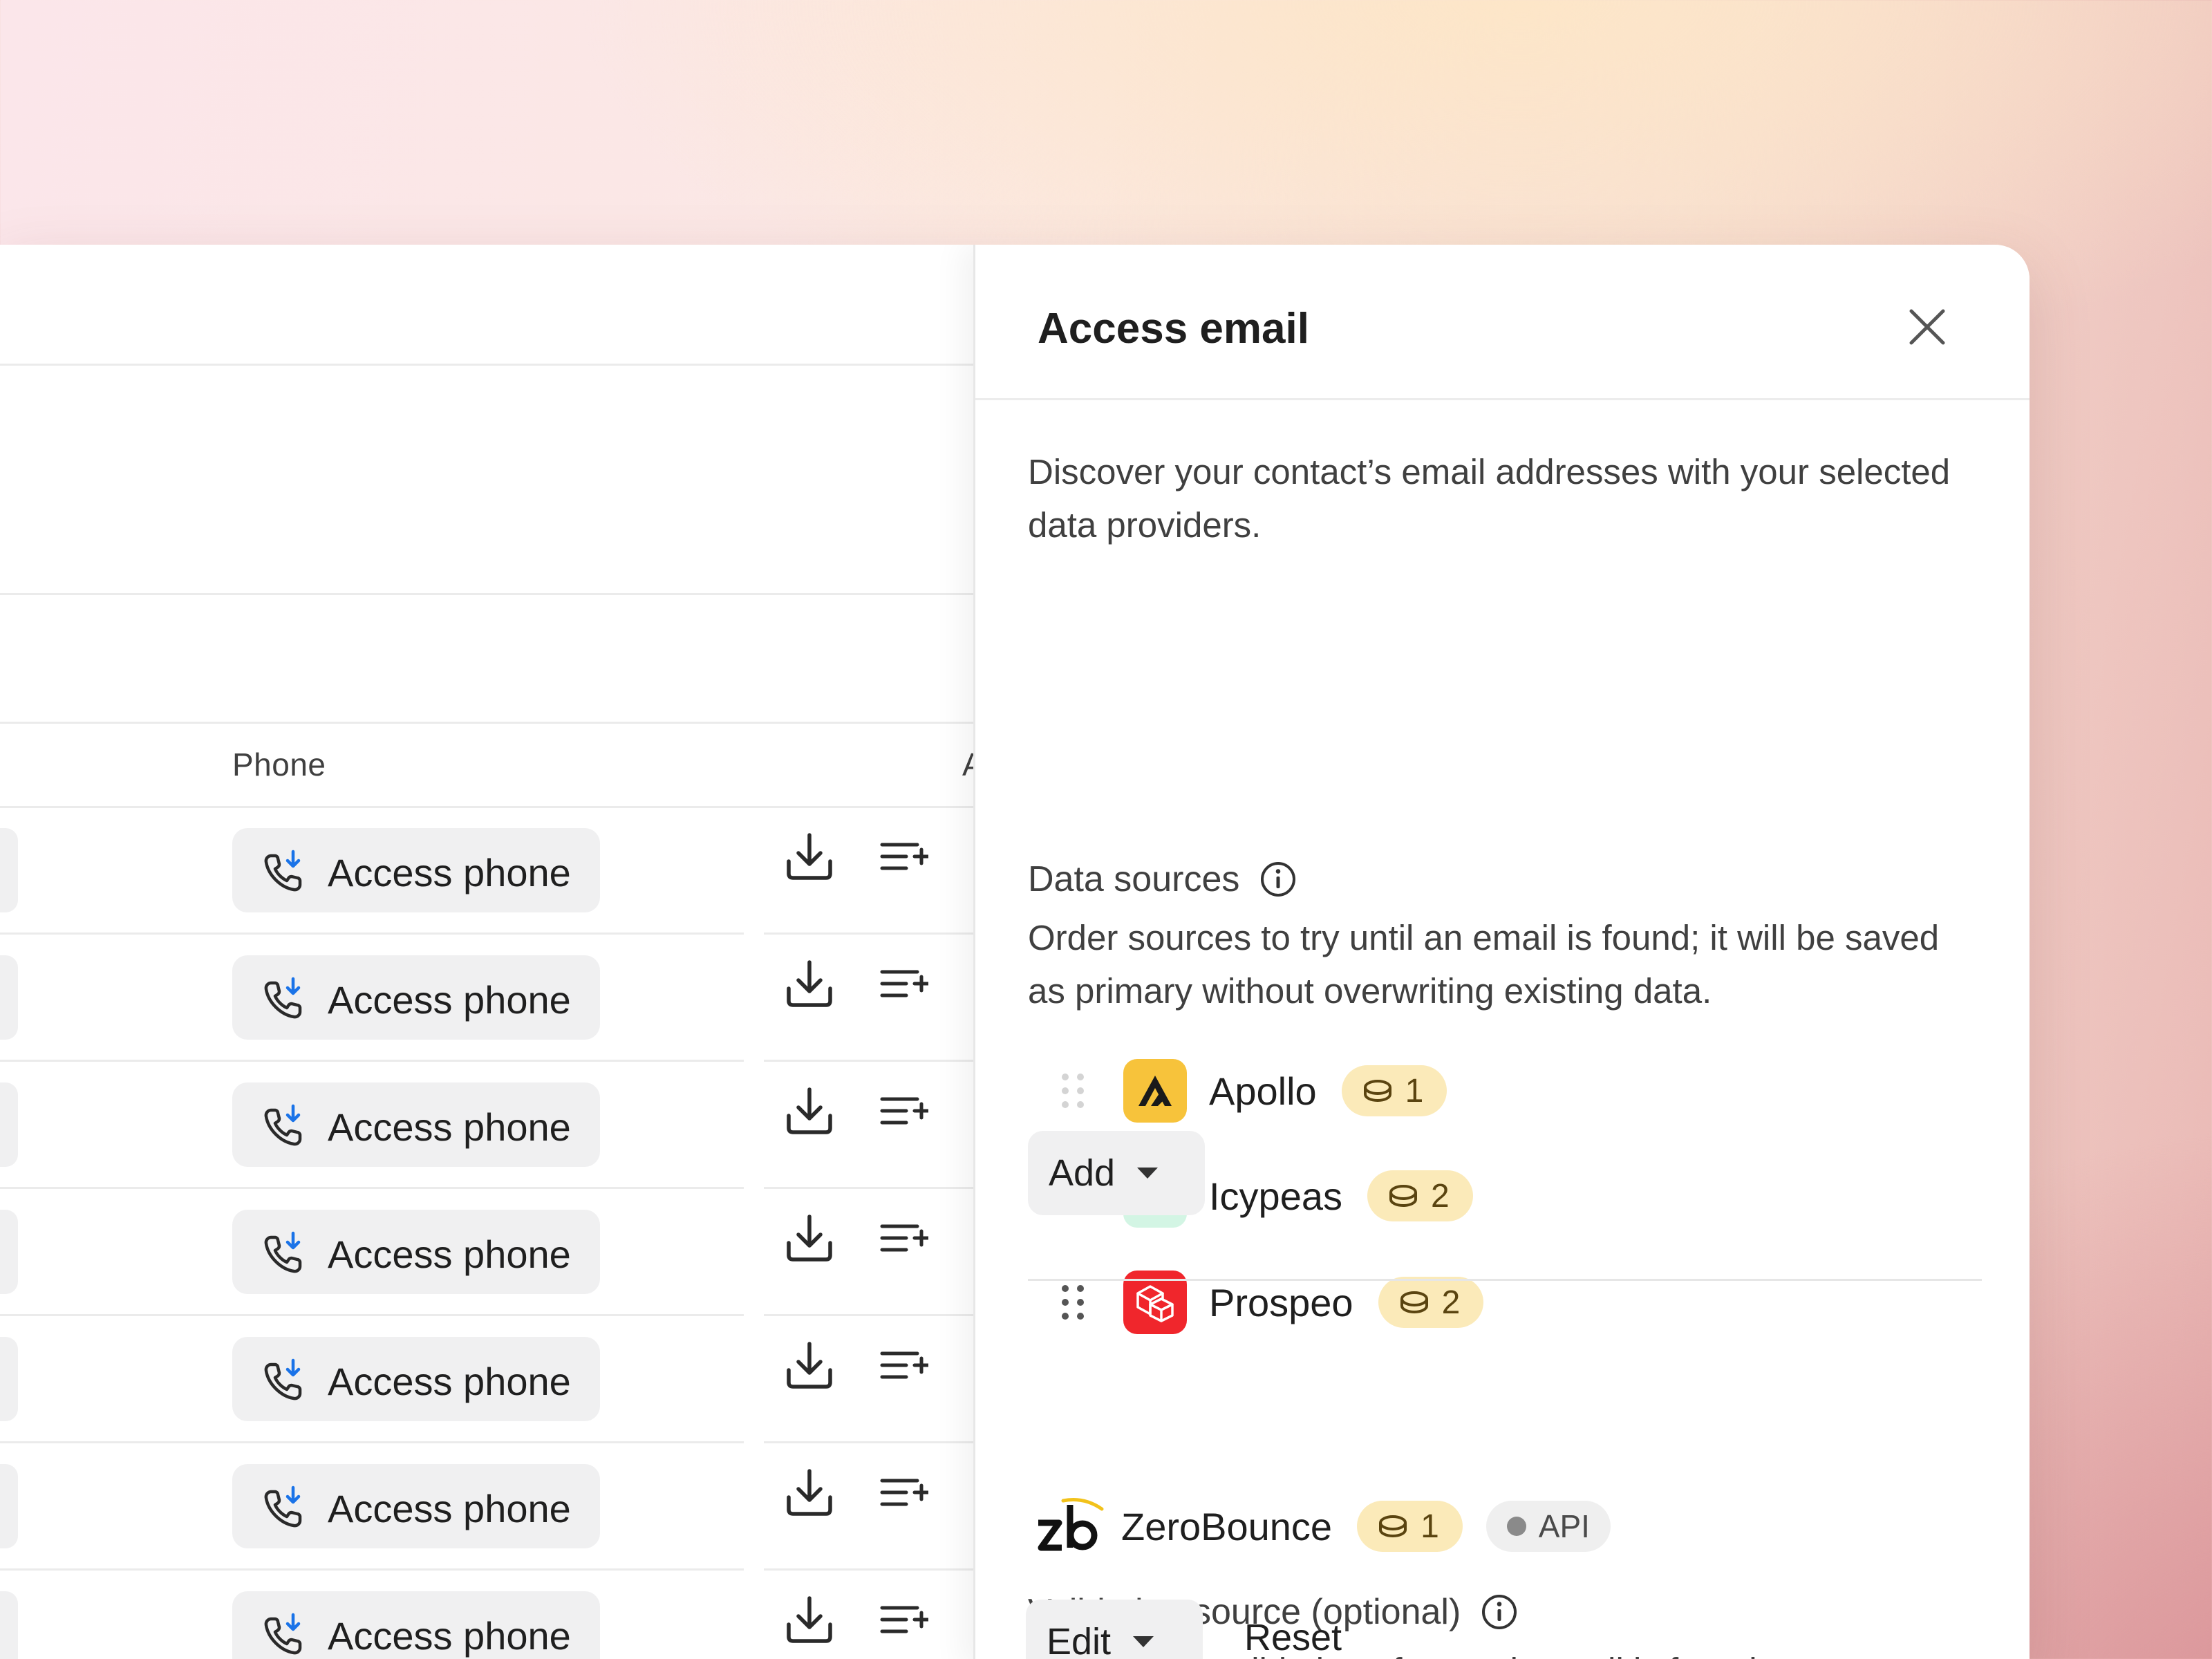  I want to click on api-label: API, so click(1564, 1526).